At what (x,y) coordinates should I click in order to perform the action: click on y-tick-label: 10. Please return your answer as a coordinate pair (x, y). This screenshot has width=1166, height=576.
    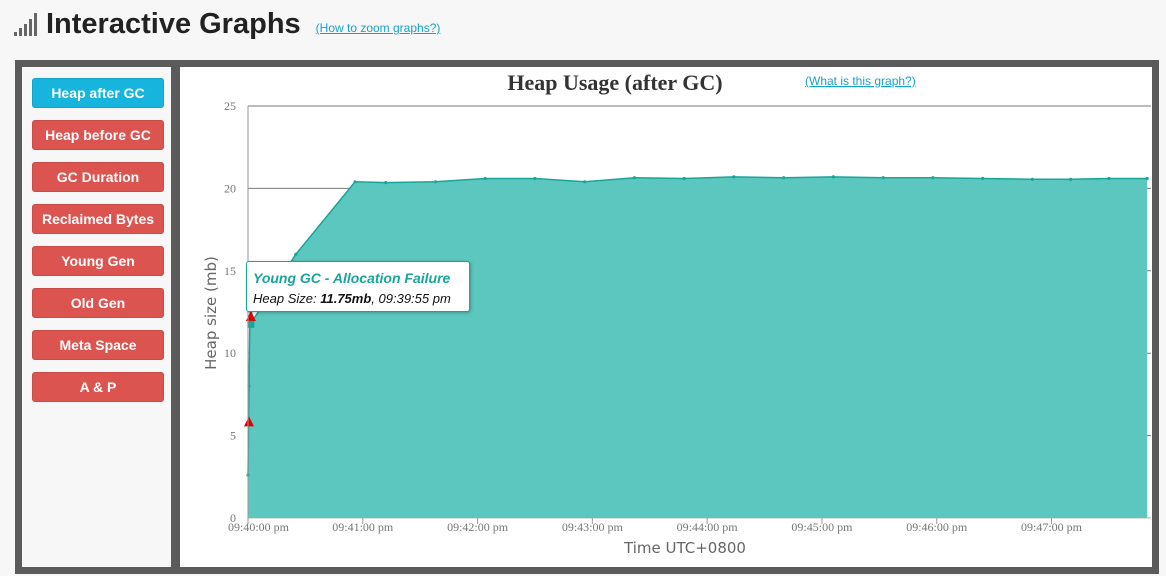
    Looking at the image, I should click on (230, 353).